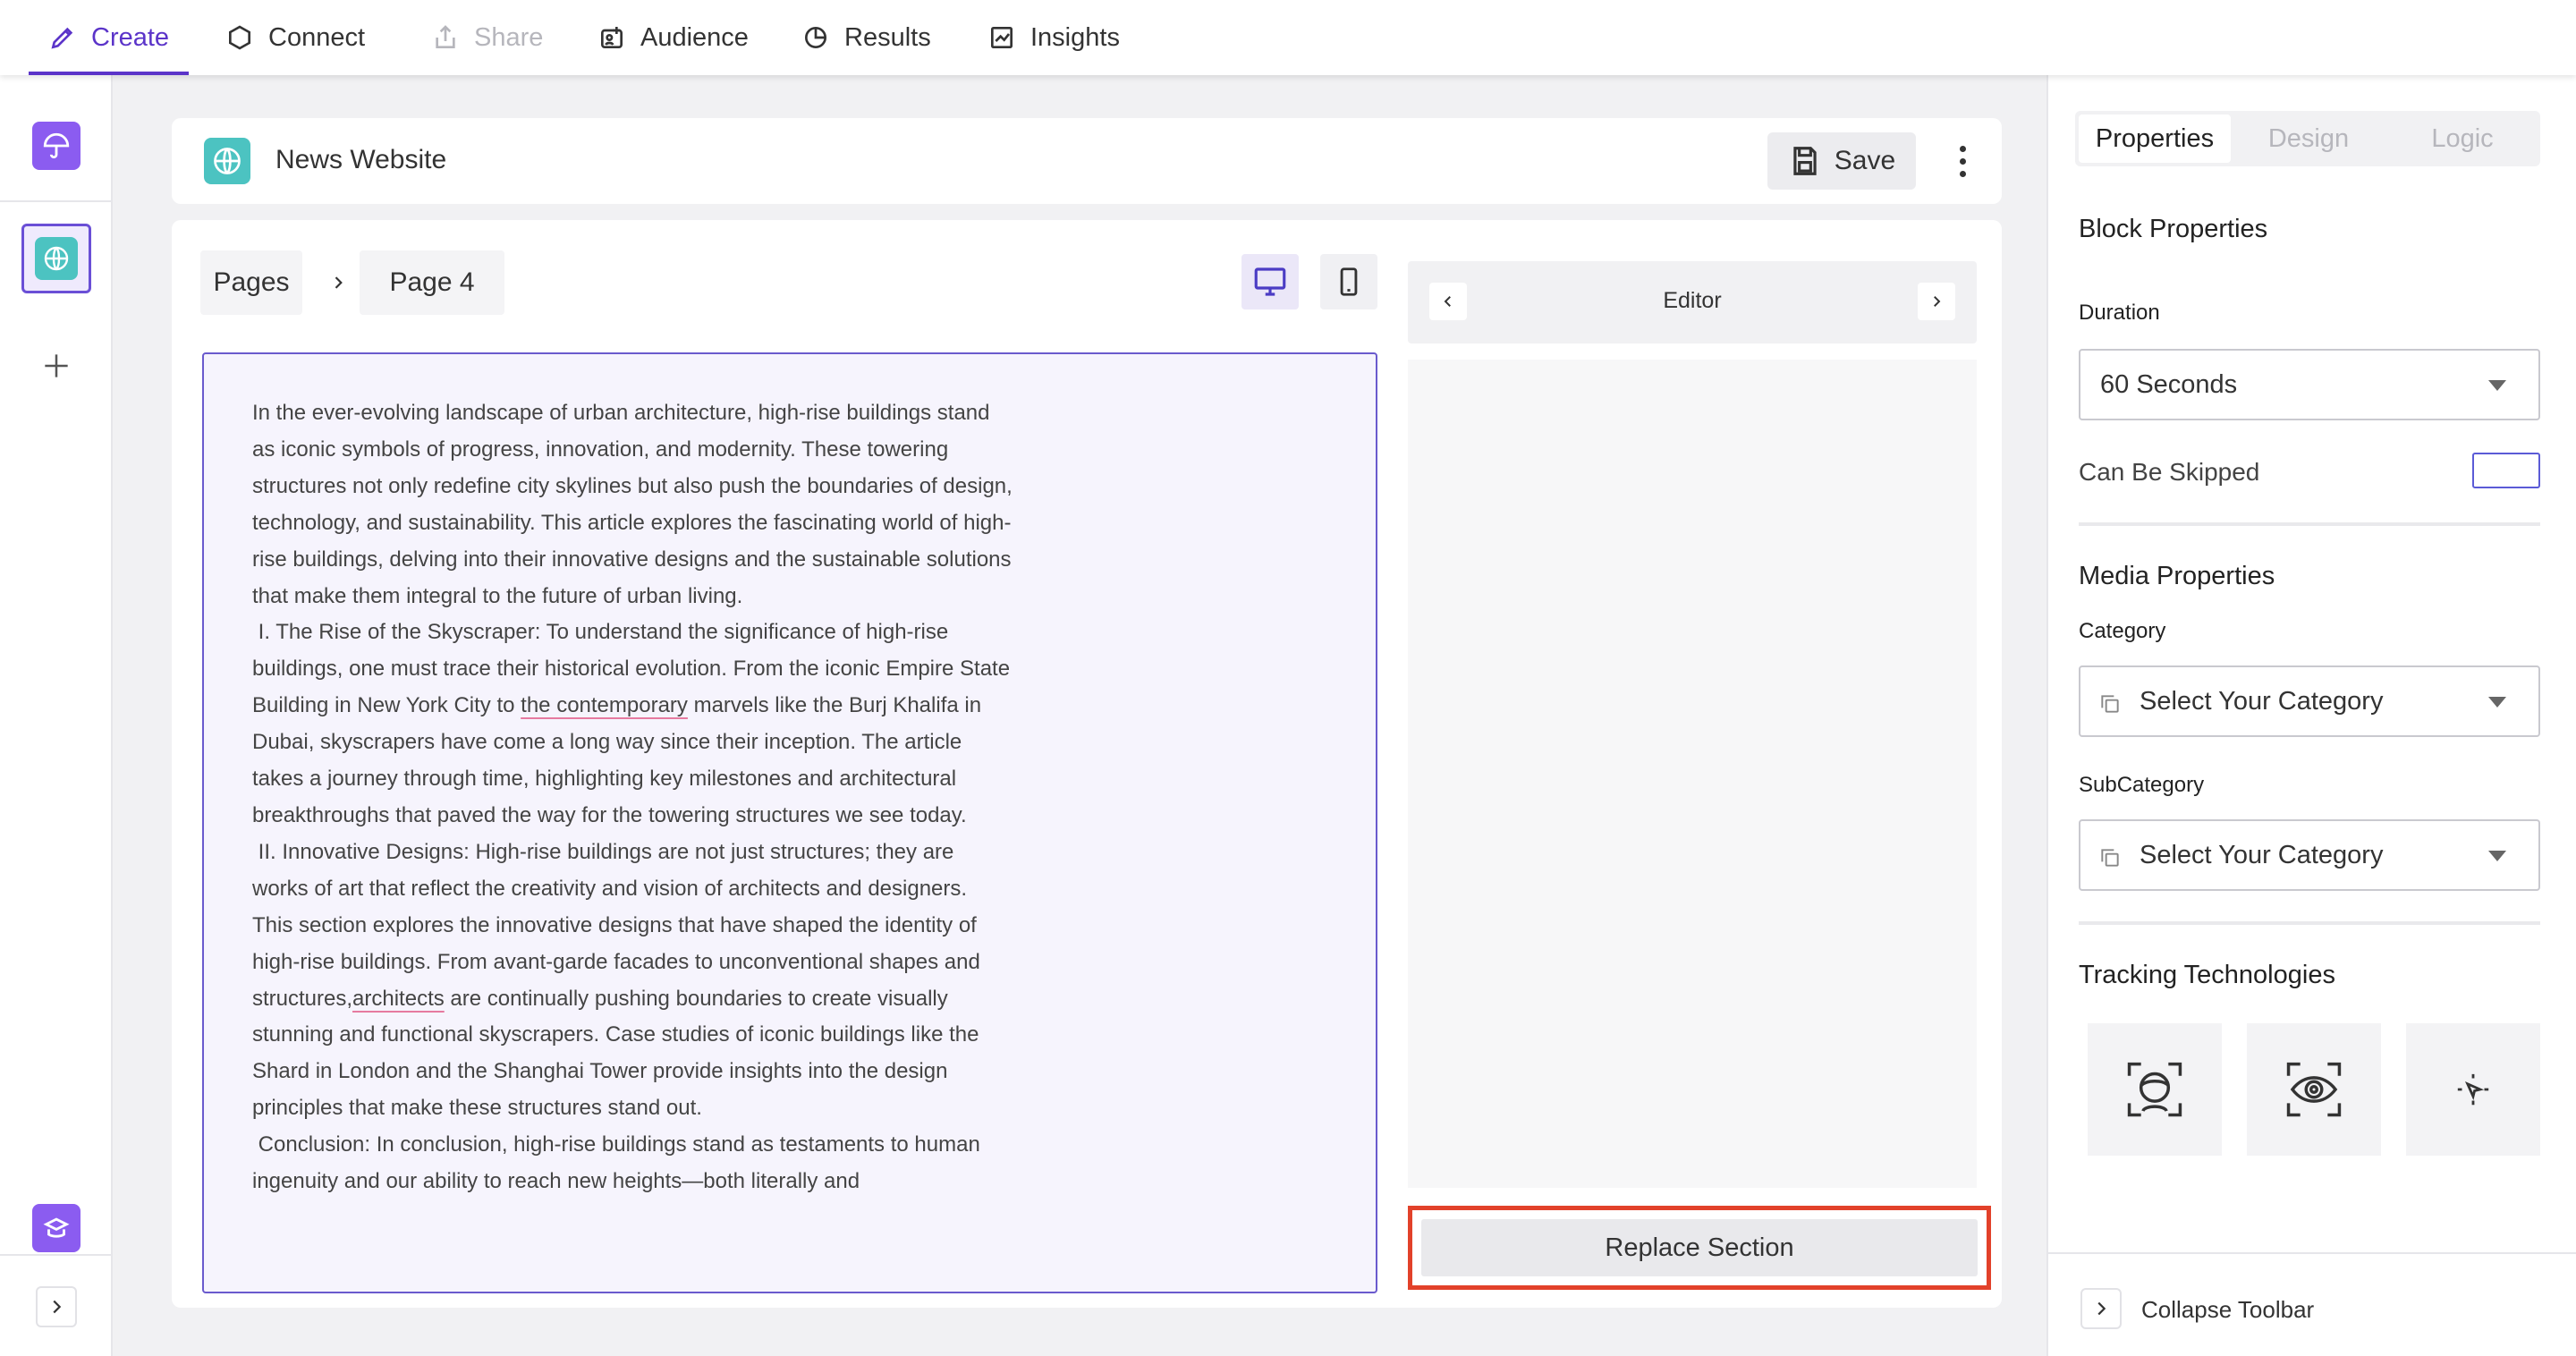 The image size is (2576, 1356). I want to click on rail-divider-bottom, so click(56, 1255).